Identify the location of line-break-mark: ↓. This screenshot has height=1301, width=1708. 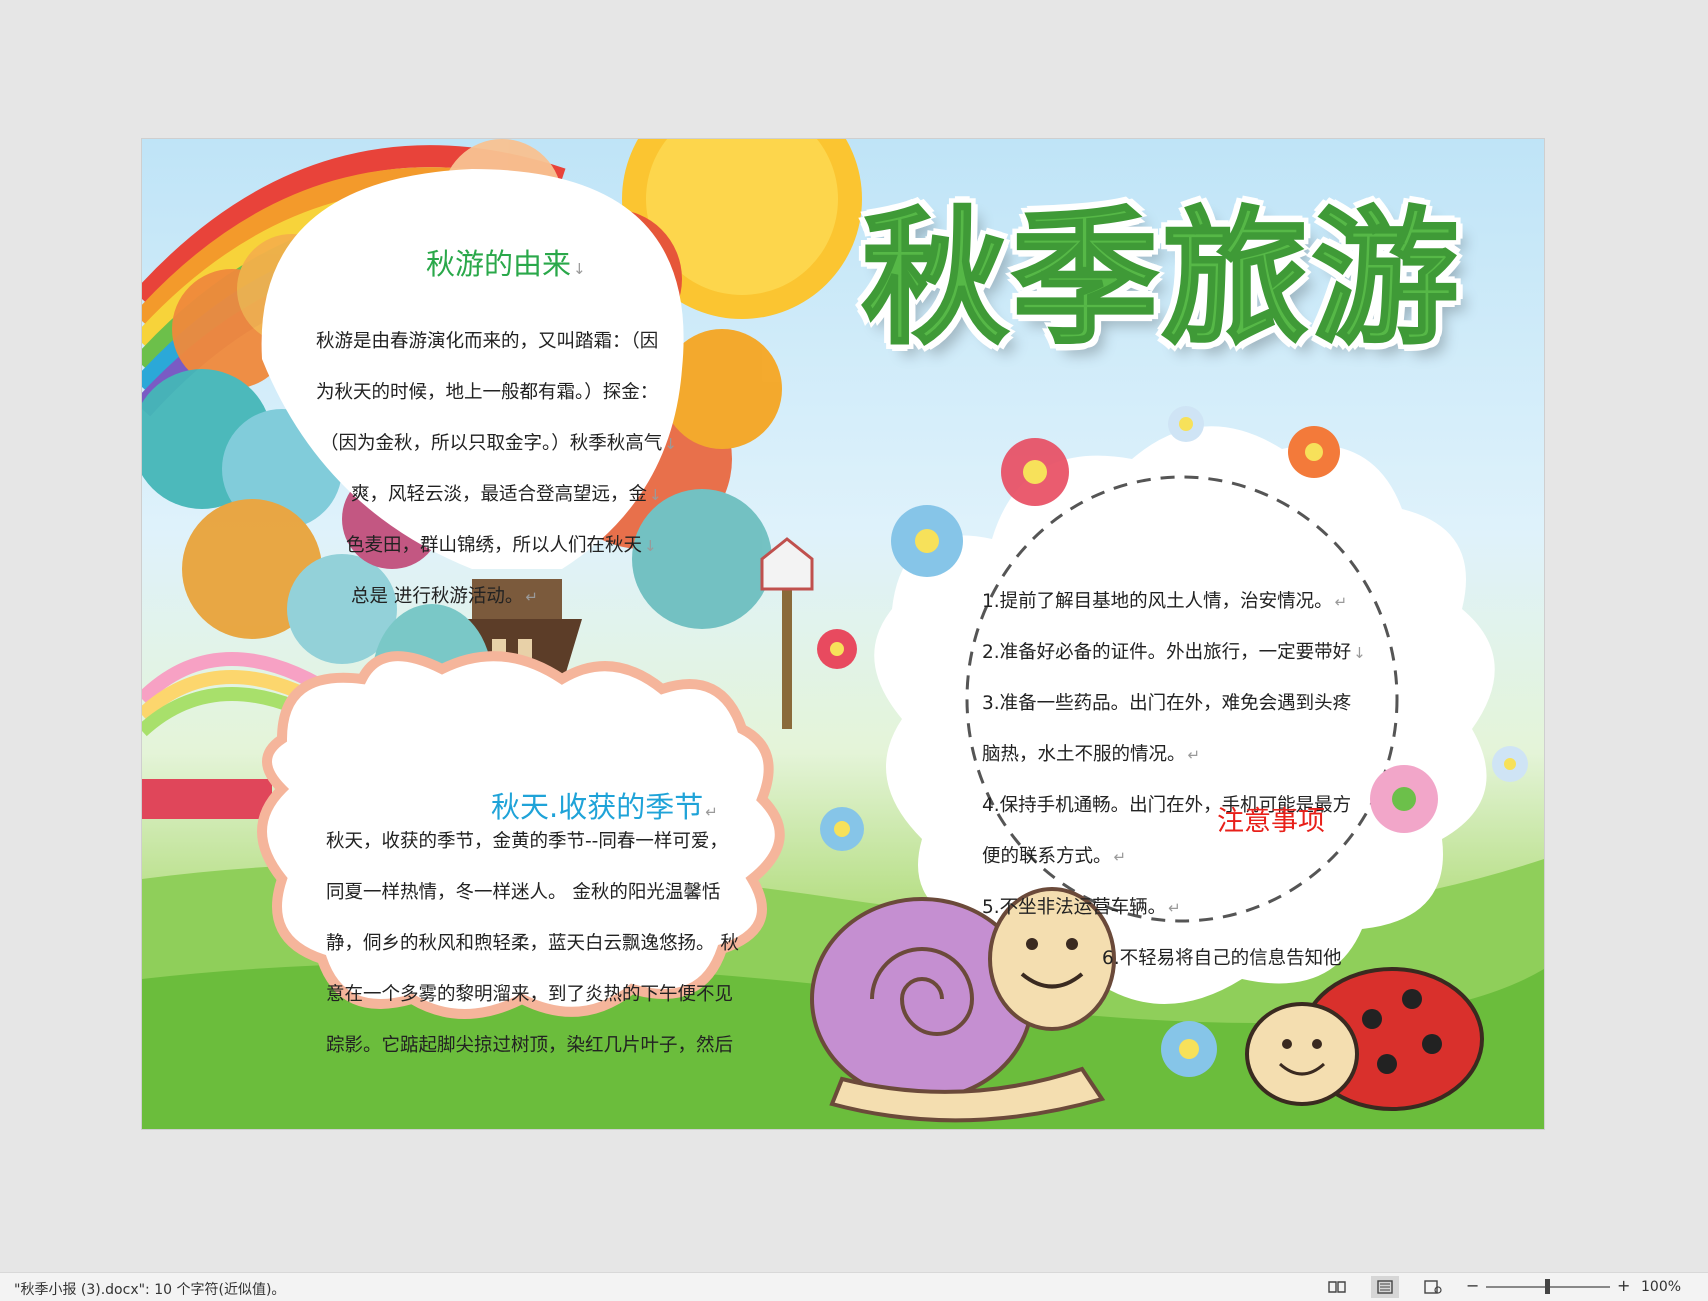
(579, 269).